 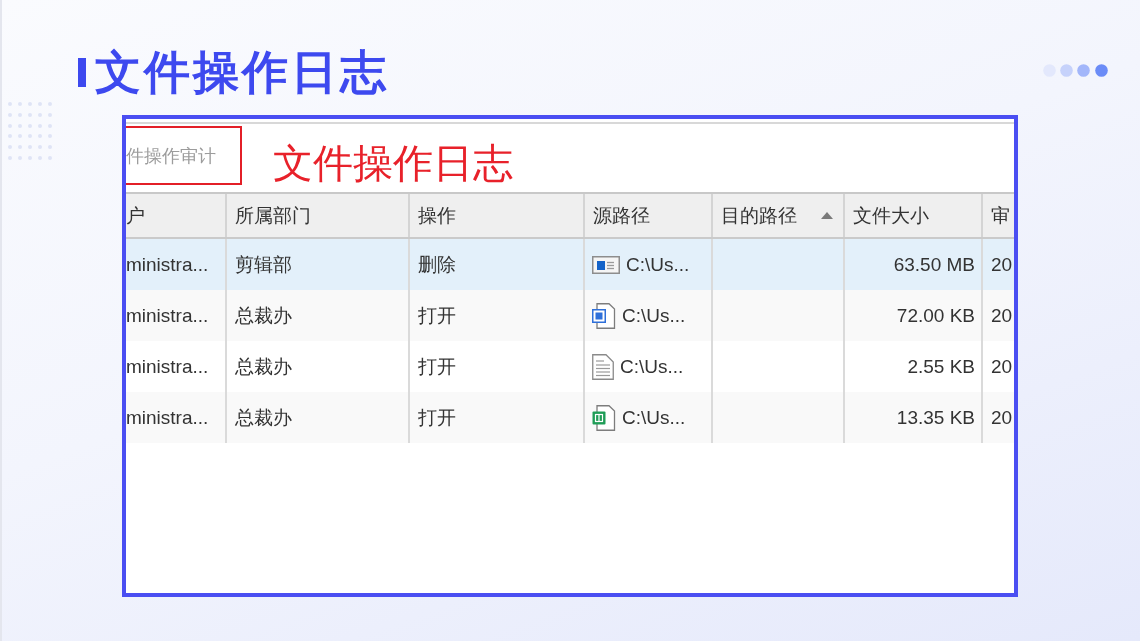 I want to click on accent-bar-icon, so click(x=82, y=72).